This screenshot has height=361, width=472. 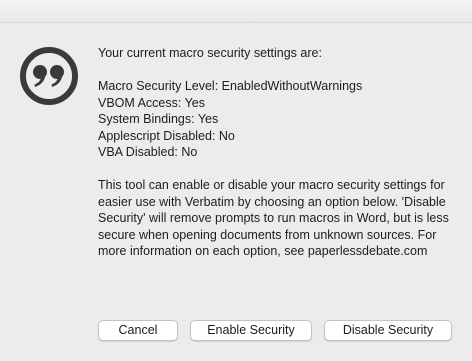 I want to click on setting-vbom-access: VBOM Access: Yes, so click(x=151, y=102).